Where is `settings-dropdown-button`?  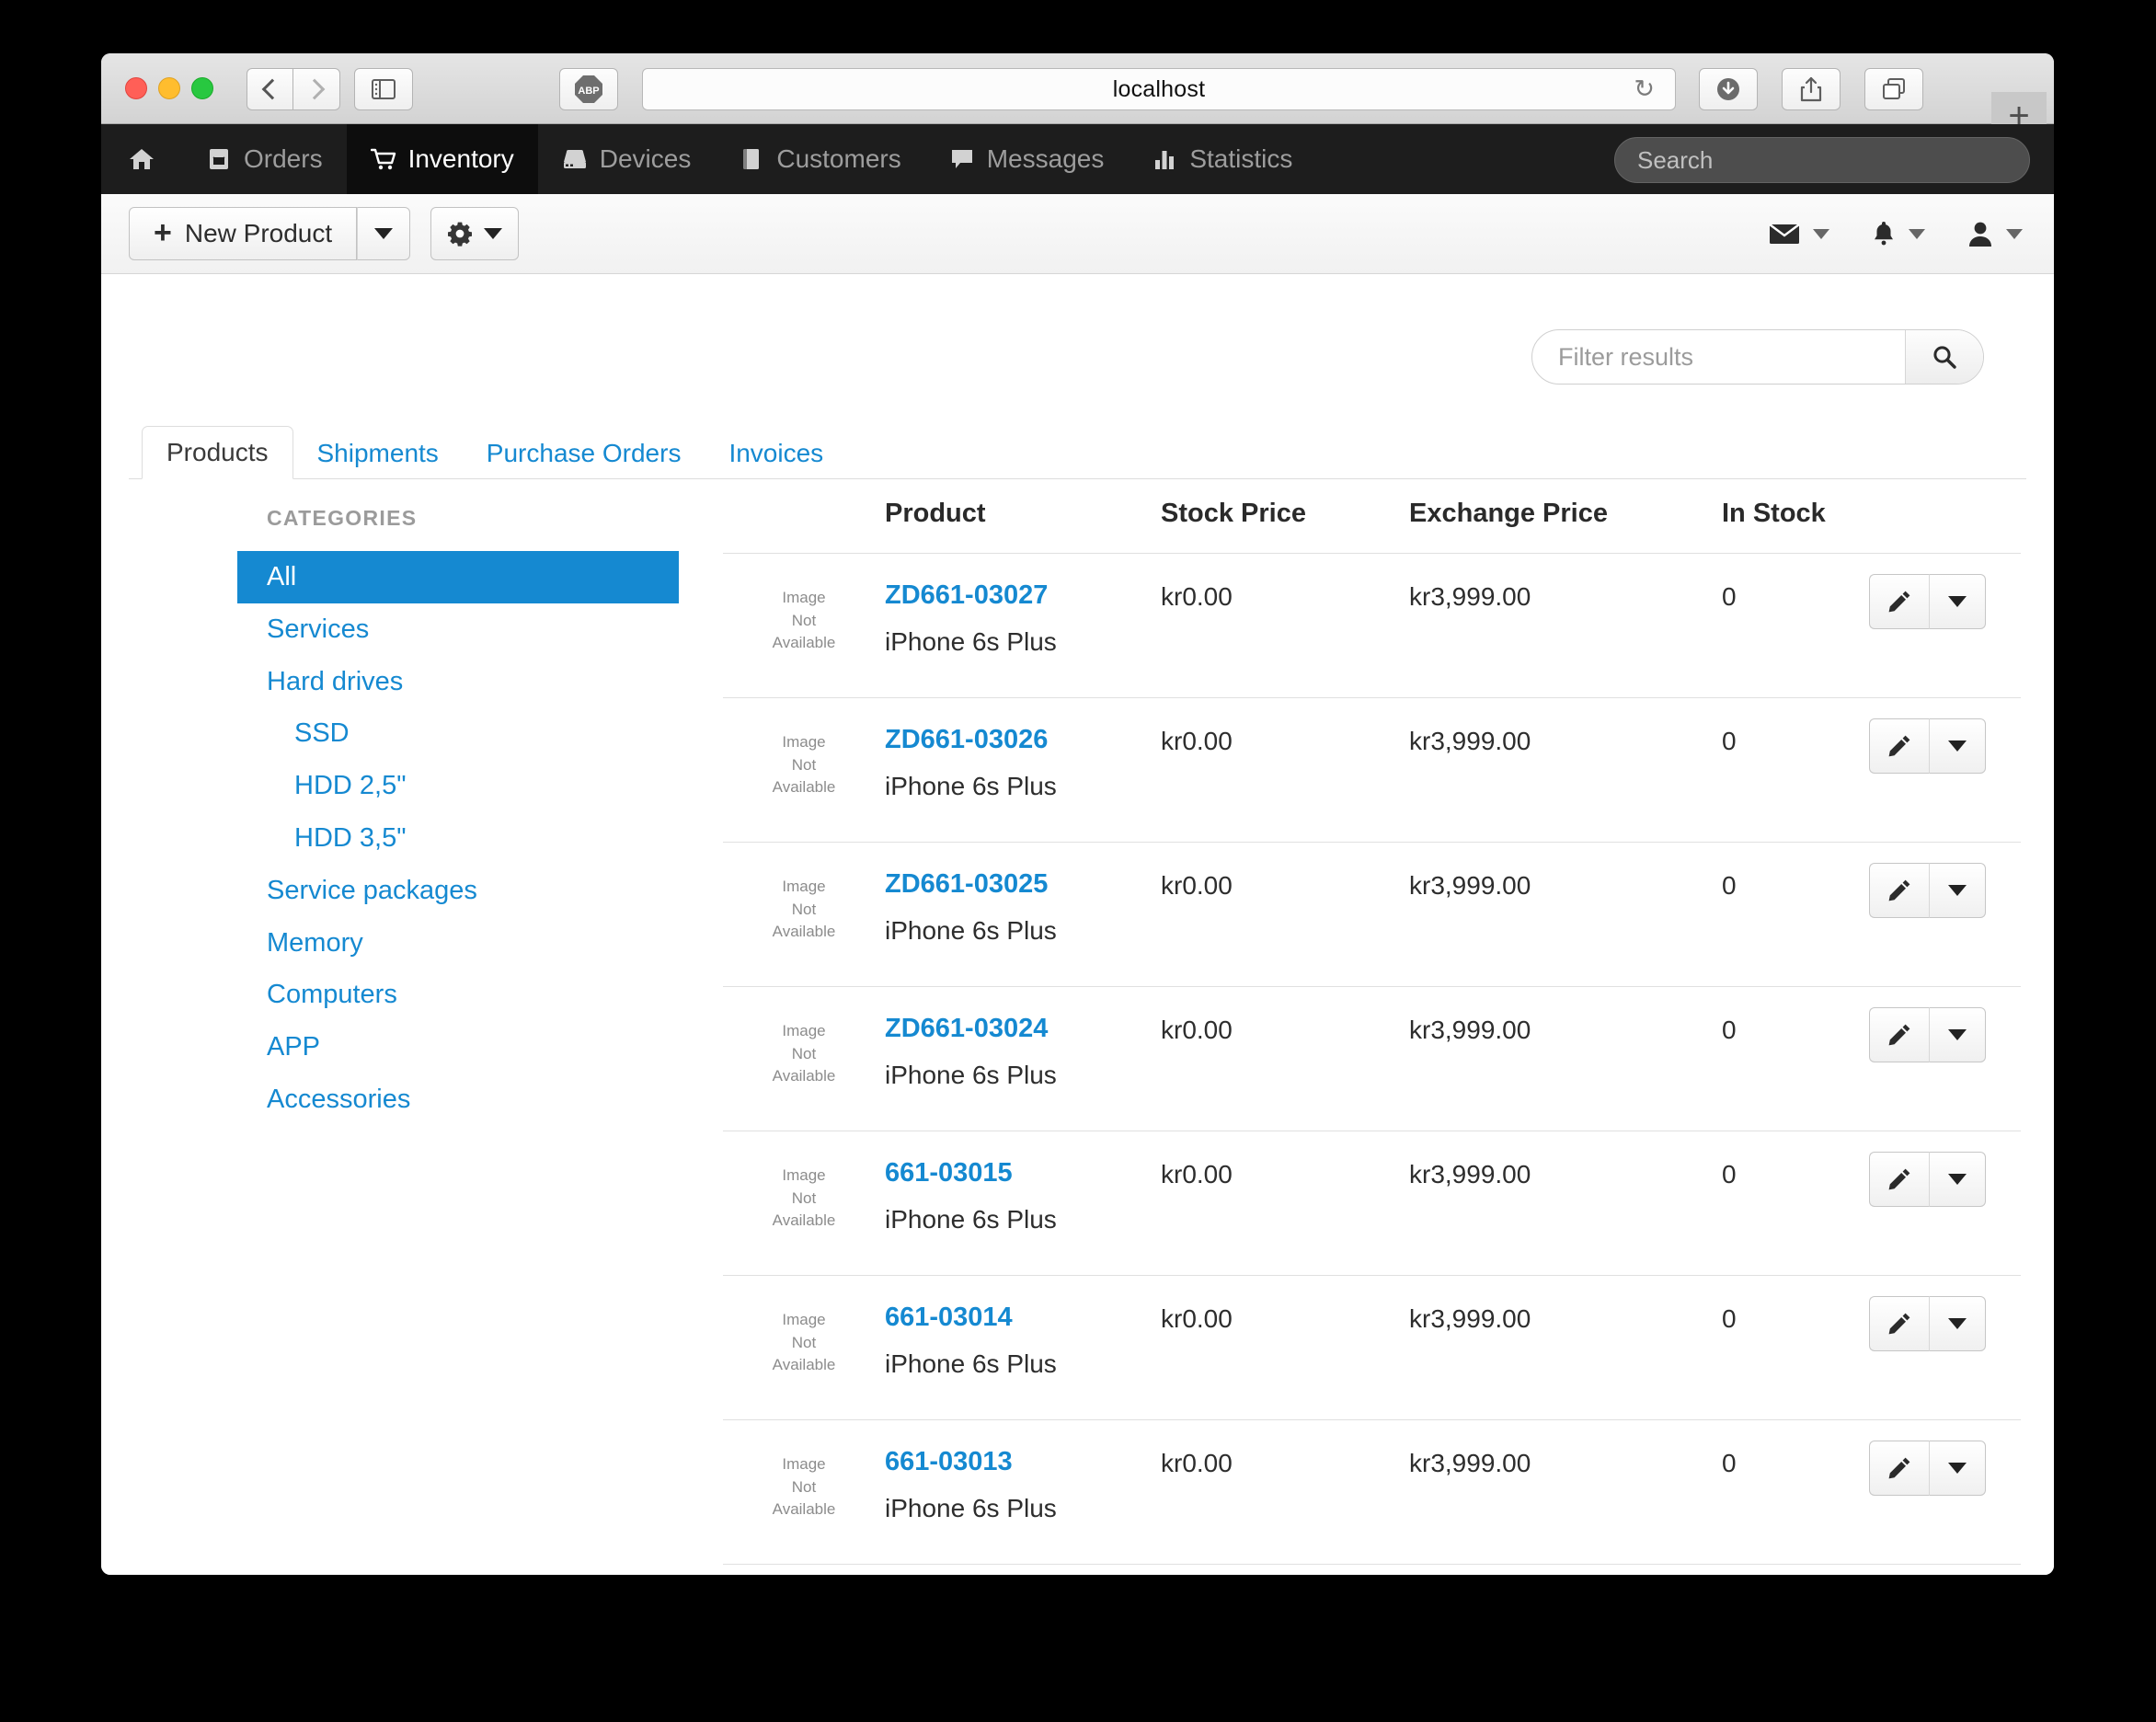
settings-dropdown-button is located at coordinates (475, 233).